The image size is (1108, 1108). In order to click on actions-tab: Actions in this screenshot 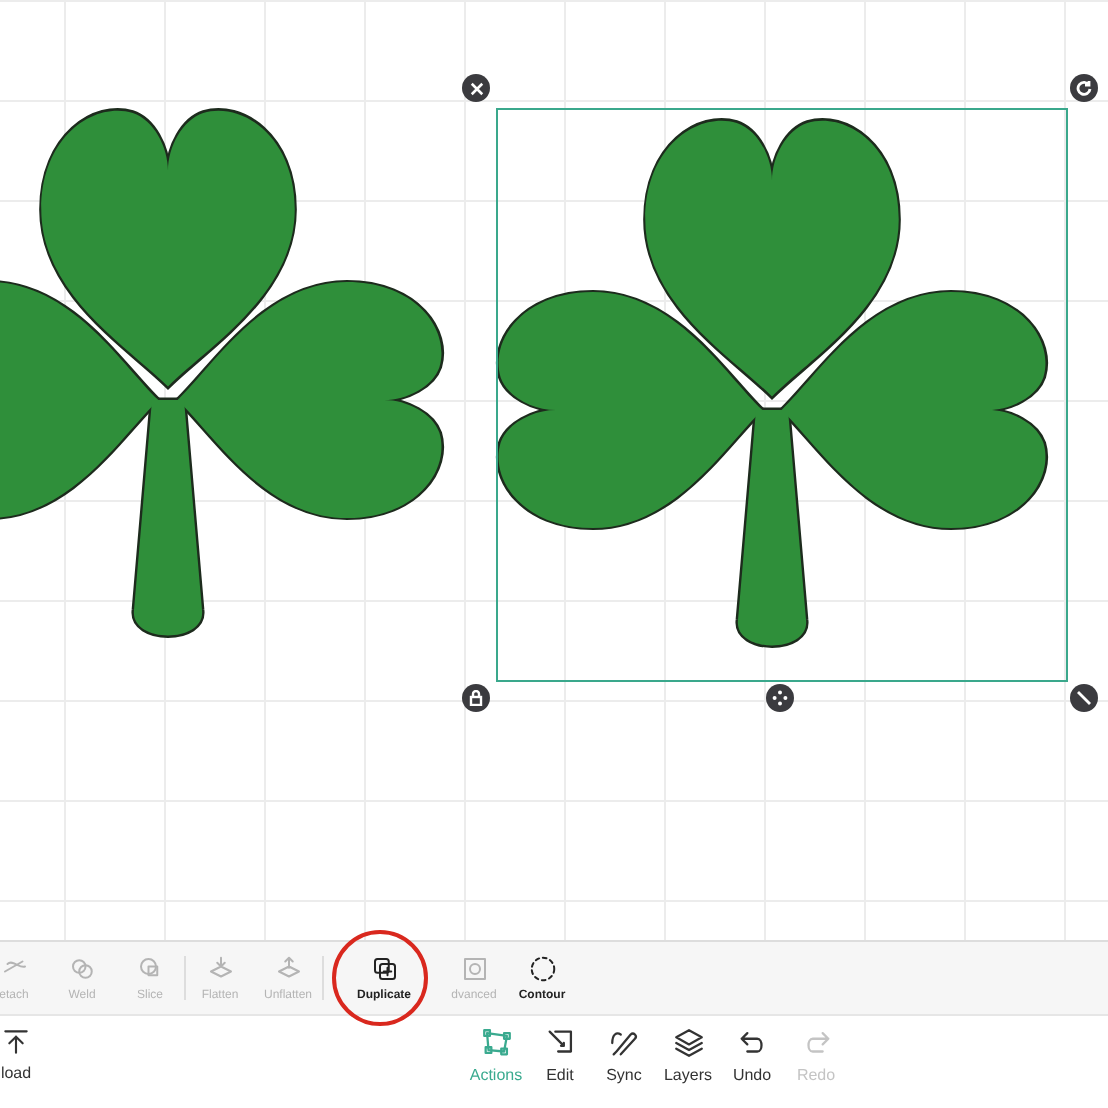, I will do `click(496, 1055)`.